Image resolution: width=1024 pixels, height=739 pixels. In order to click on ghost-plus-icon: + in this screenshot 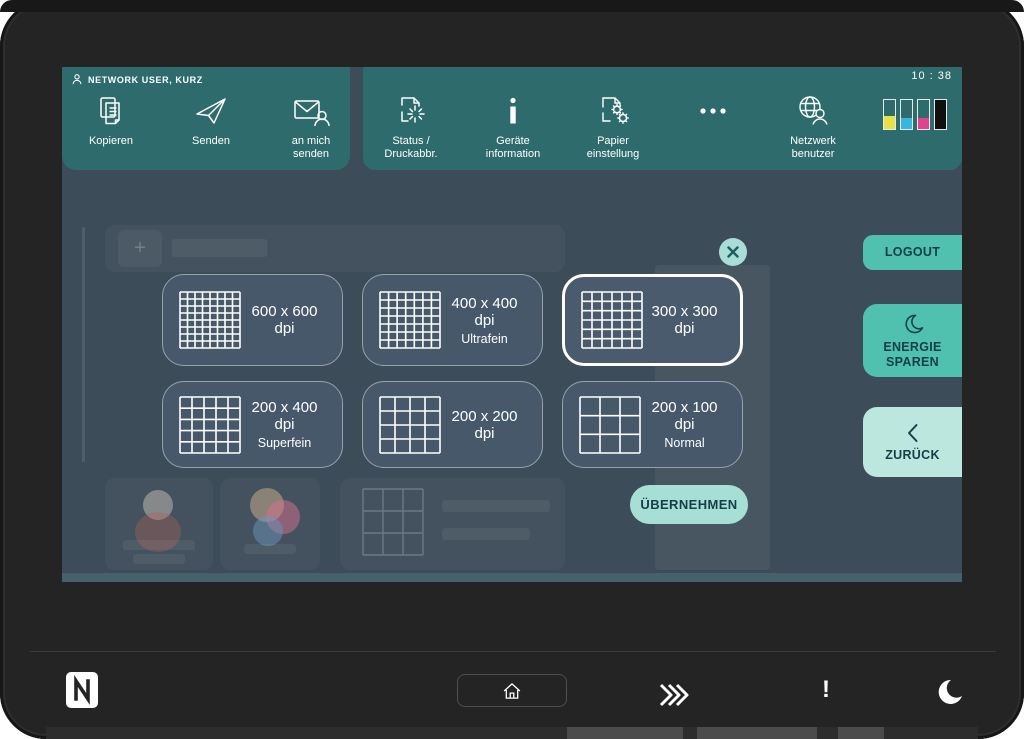, I will do `click(140, 248)`.